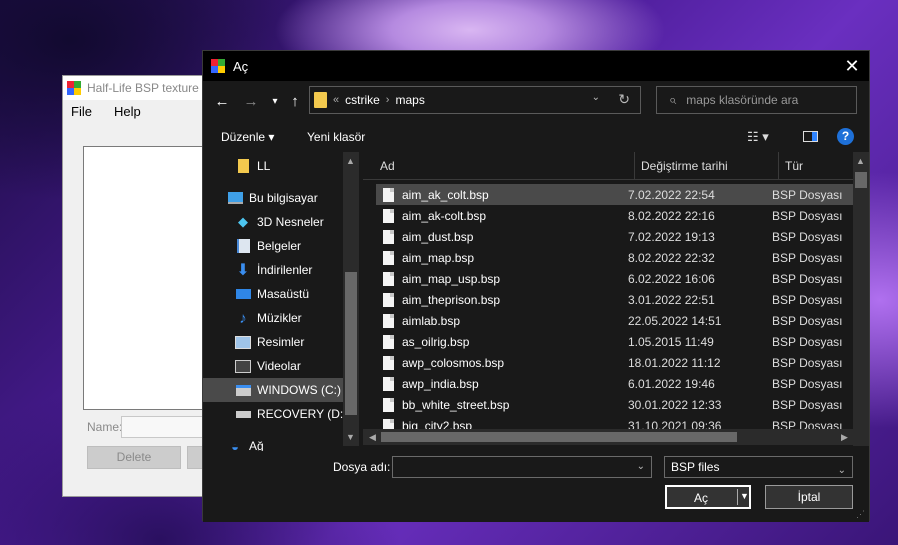 This screenshot has width=898, height=545. I want to click on nav-item-videos: Videolar, so click(282, 366).